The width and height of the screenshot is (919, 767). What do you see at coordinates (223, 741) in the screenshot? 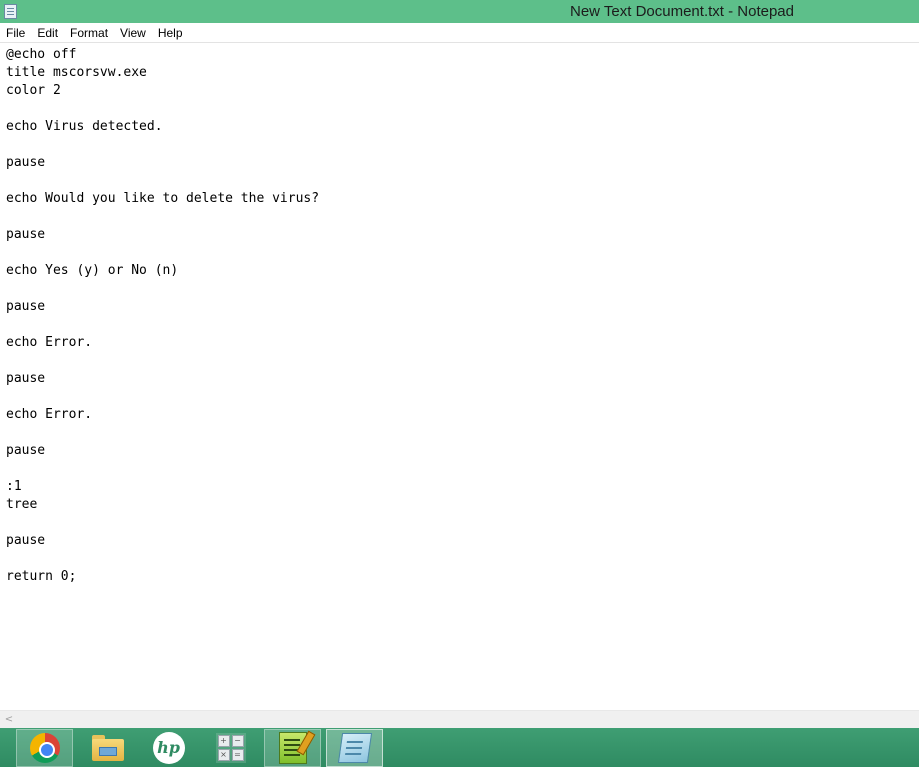
I see `calc-key: +` at bounding box center [223, 741].